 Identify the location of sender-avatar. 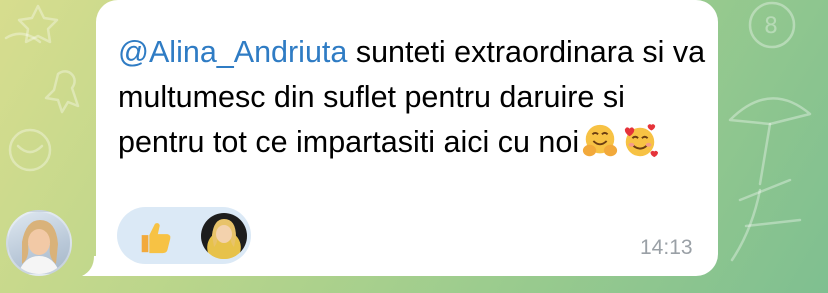
(39, 243).